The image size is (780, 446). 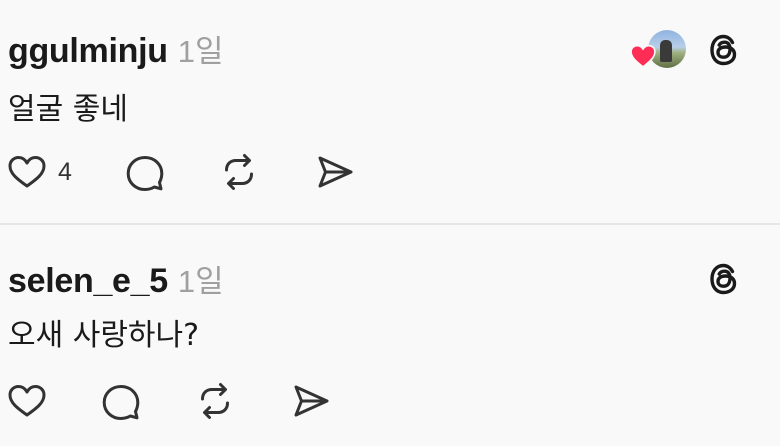 What do you see at coordinates (68, 109) in the screenshot?
I see `comment-text: 얼굴 좋네` at bounding box center [68, 109].